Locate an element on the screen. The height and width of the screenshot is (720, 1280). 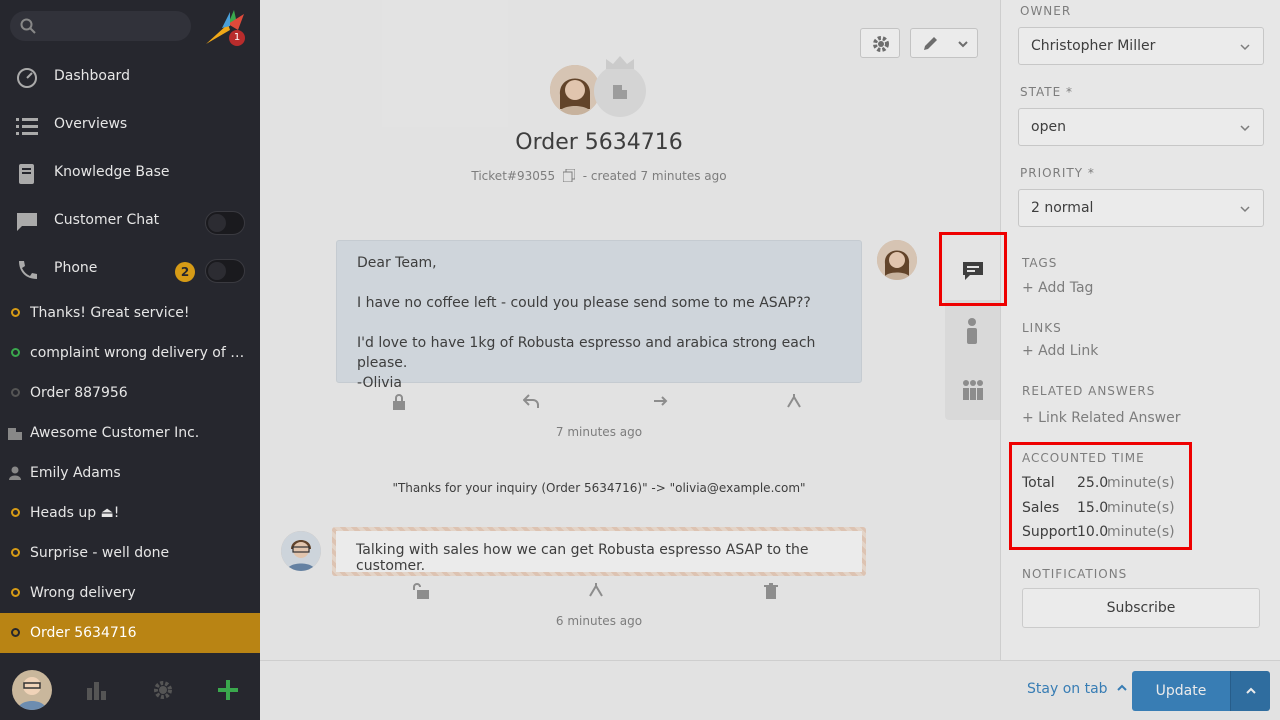
reply-icon is located at coordinates (531, 401).